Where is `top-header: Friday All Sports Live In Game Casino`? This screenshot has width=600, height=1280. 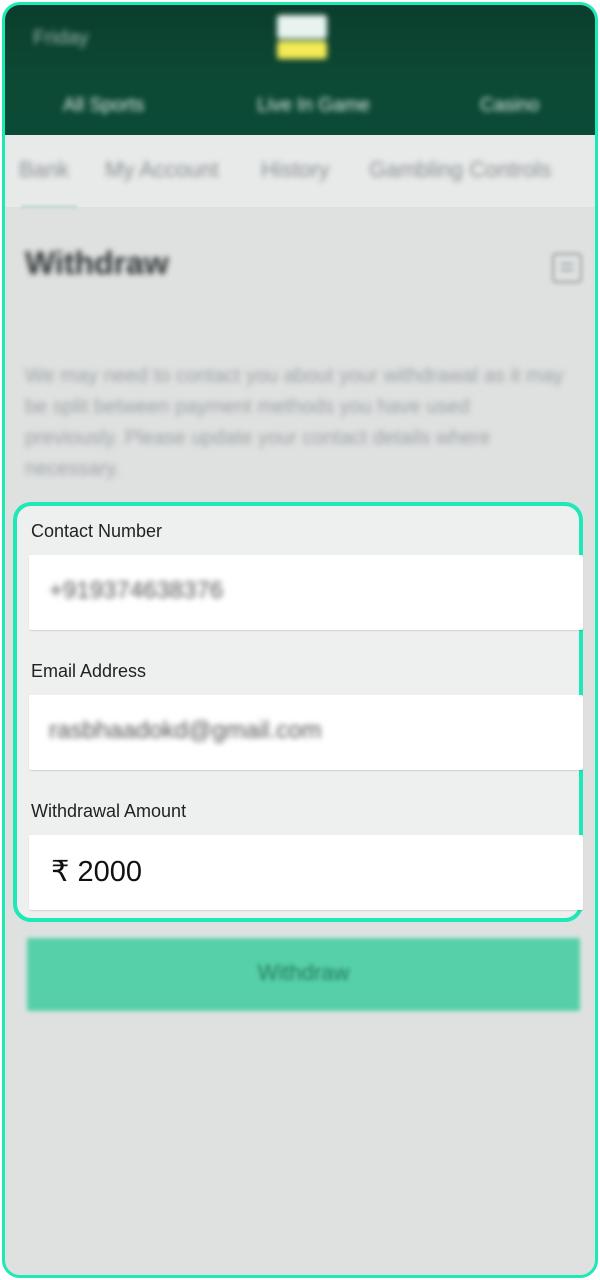 top-header: Friday All Sports Live In Game Casino is located at coordinates (300, 70).